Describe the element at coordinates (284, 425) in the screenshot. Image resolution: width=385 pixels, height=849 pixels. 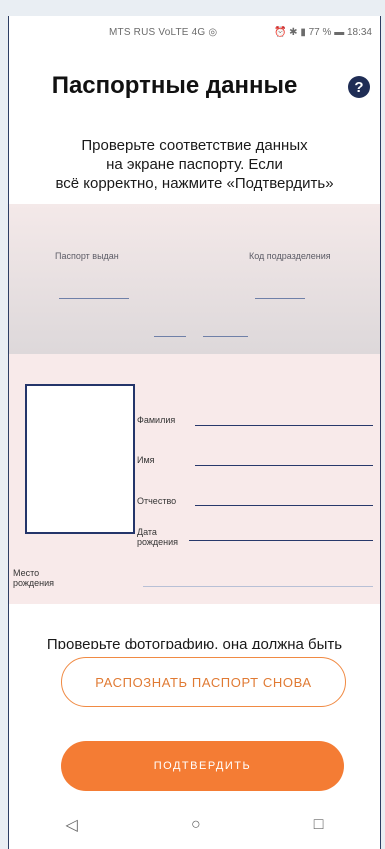
I see `surname-field` at that location.